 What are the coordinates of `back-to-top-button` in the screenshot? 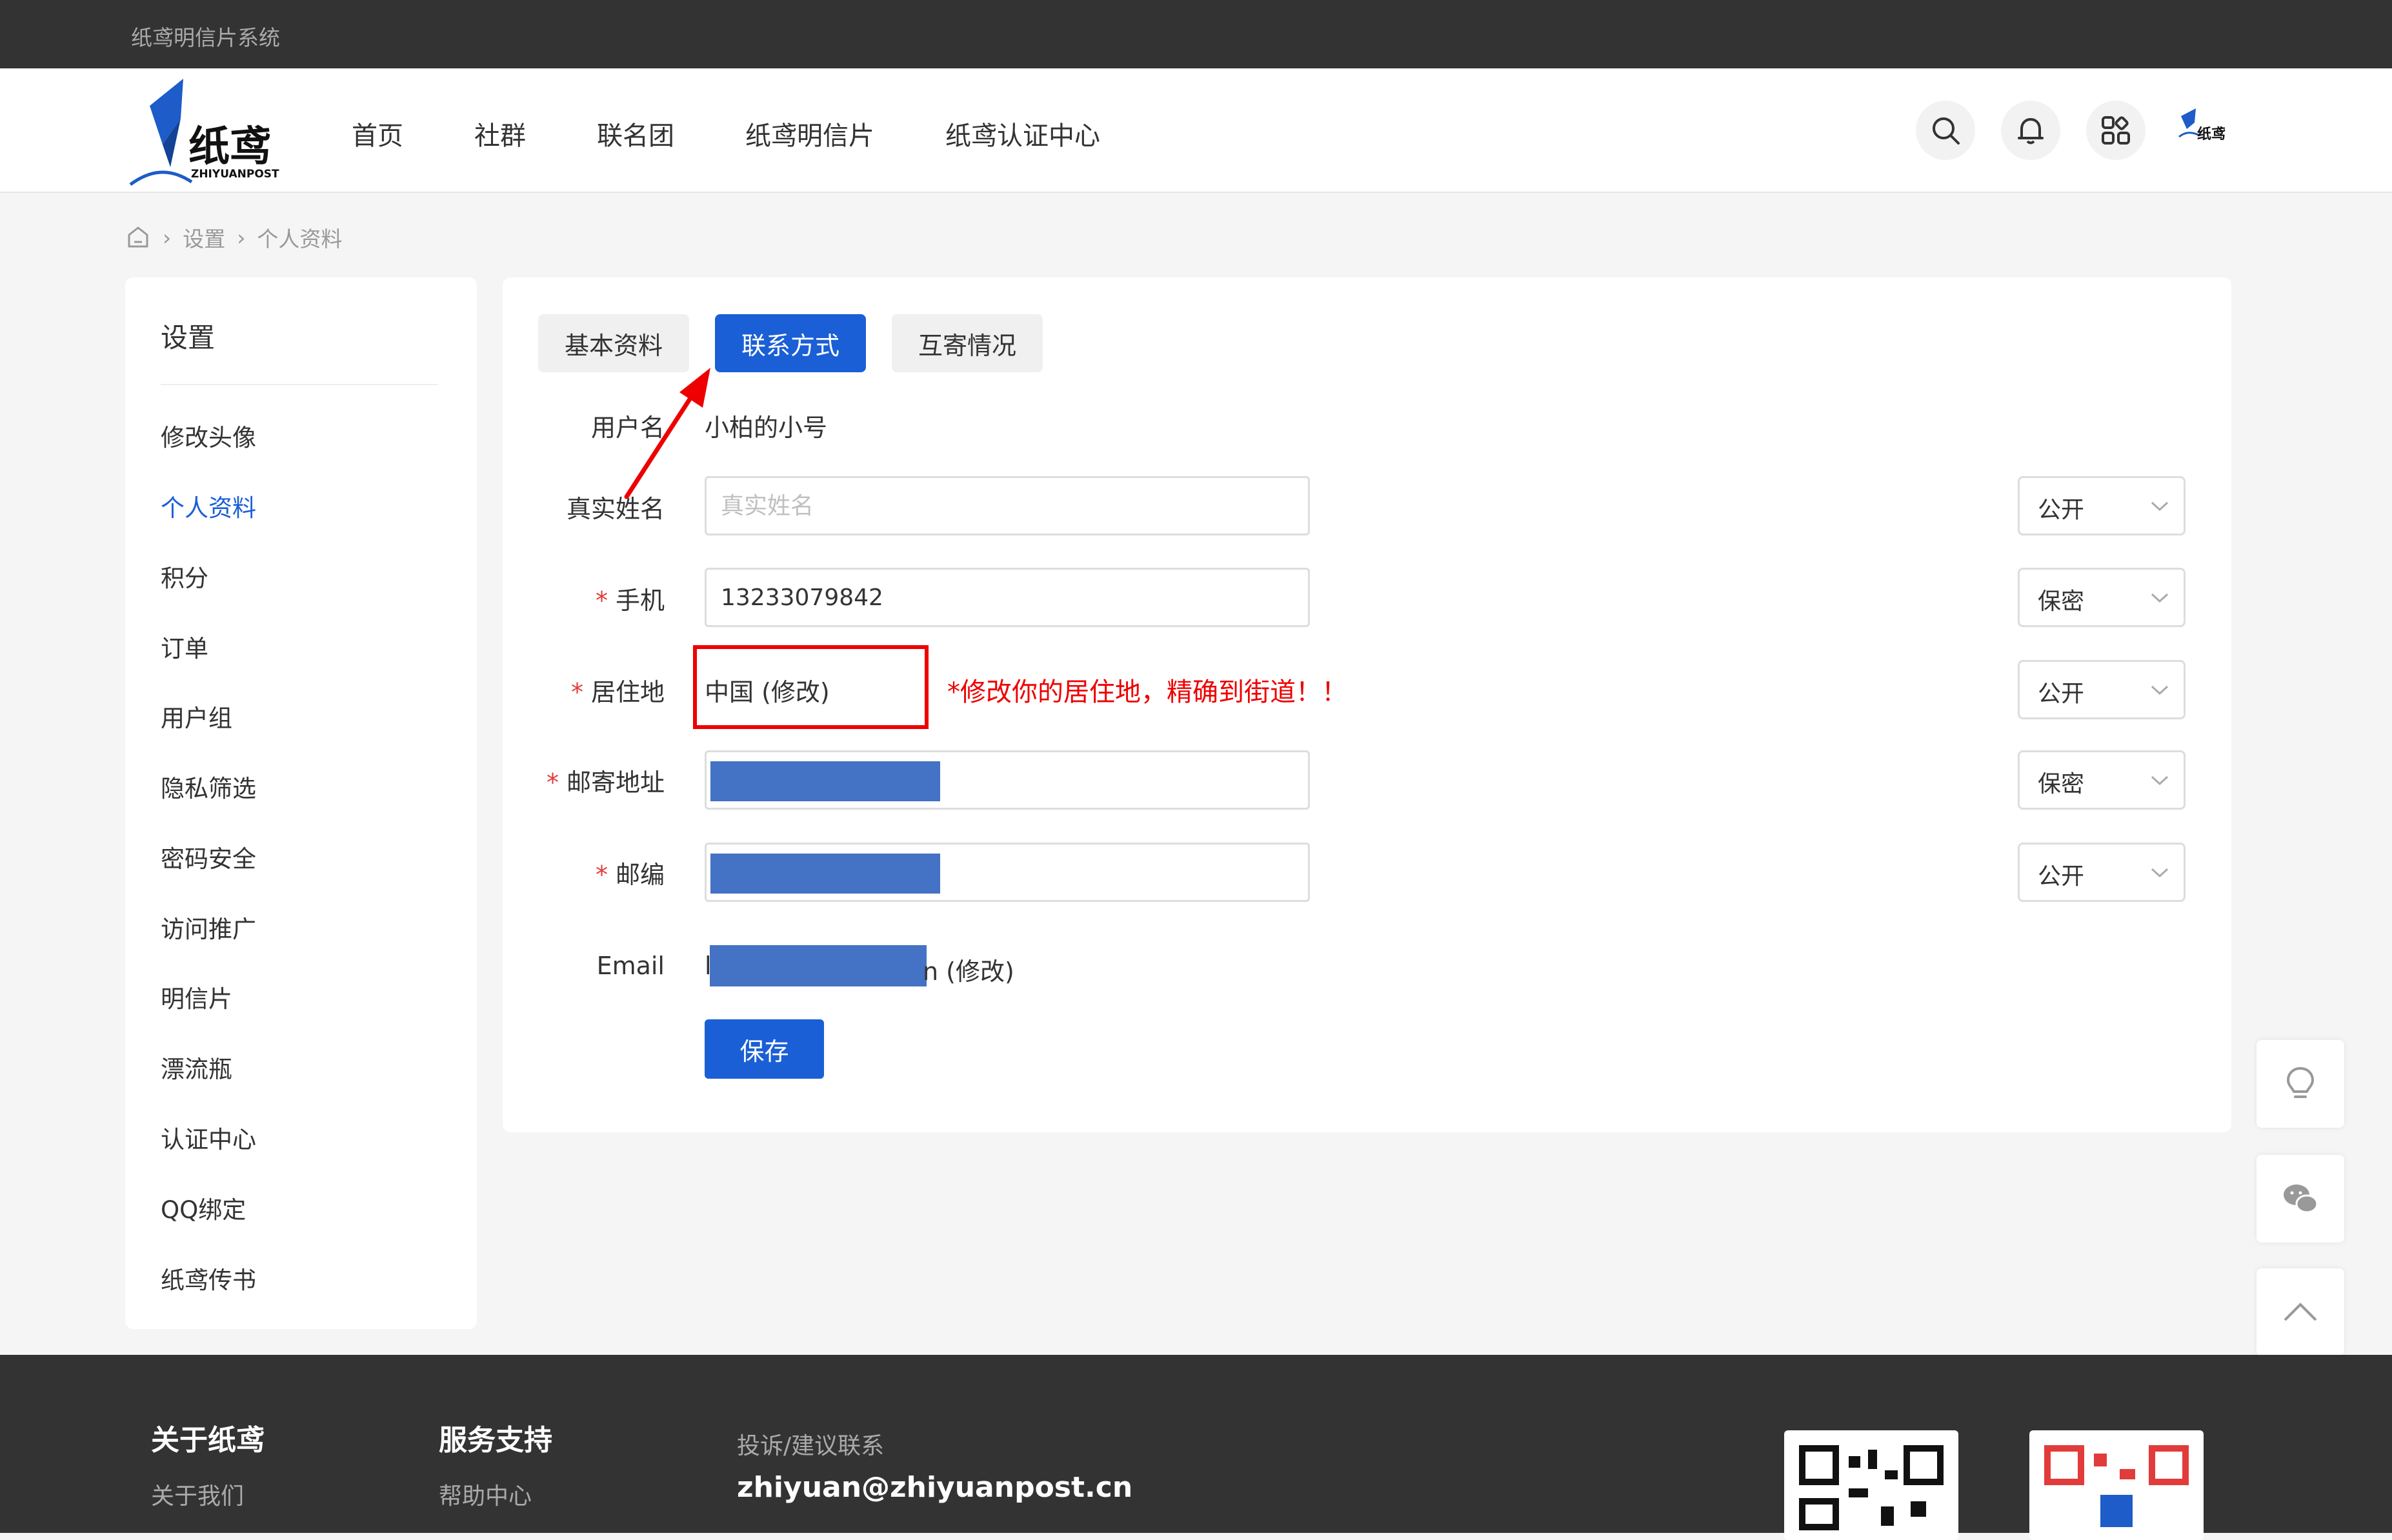 It's located at (2300, 1312).